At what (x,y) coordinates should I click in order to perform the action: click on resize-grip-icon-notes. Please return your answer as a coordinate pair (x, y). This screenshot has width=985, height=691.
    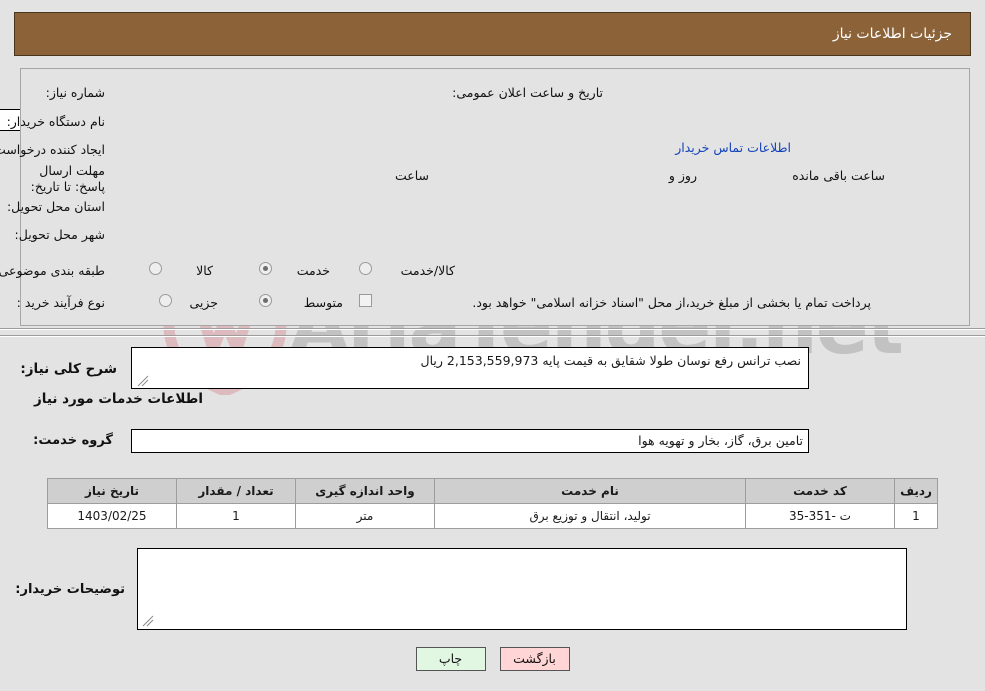
    Looking at the image, I should click on (148, 621).